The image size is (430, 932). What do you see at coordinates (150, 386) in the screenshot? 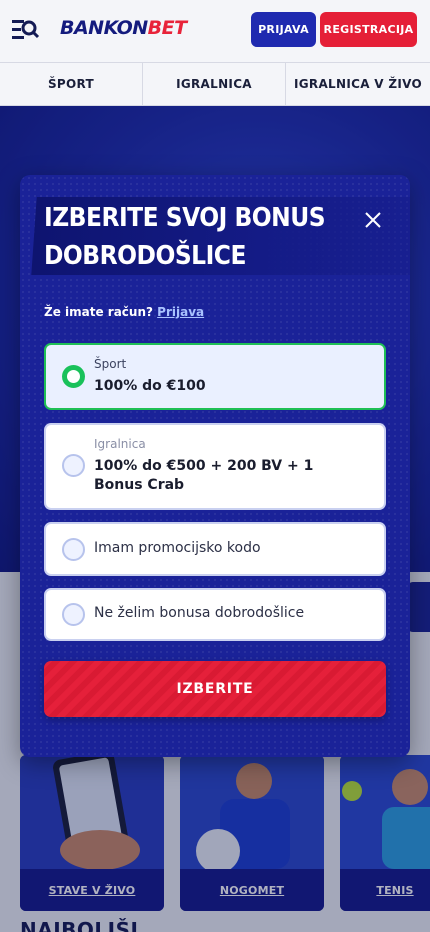
I see `option-text: 100% do €100` at bounding box center [150, 386].